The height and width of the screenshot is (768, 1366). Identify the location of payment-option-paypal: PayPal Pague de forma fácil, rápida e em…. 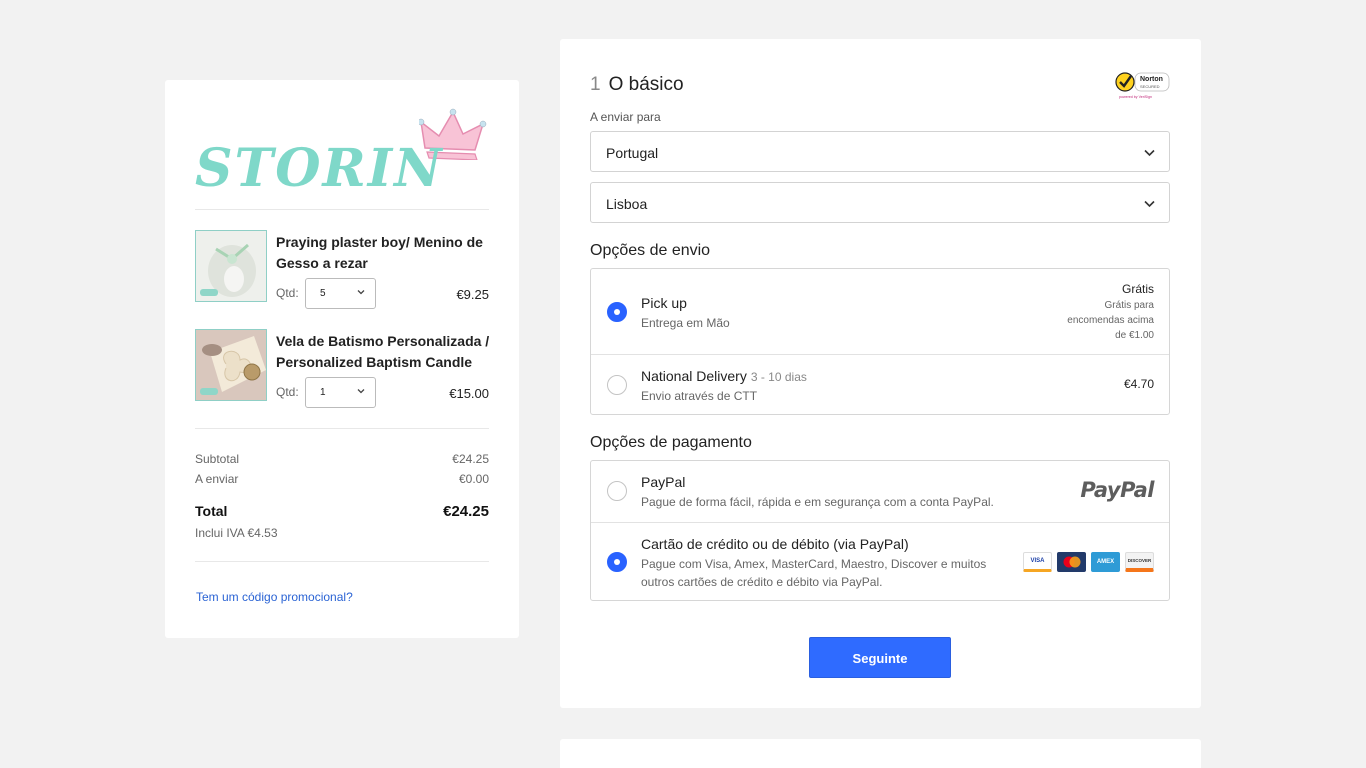
(880, 491).